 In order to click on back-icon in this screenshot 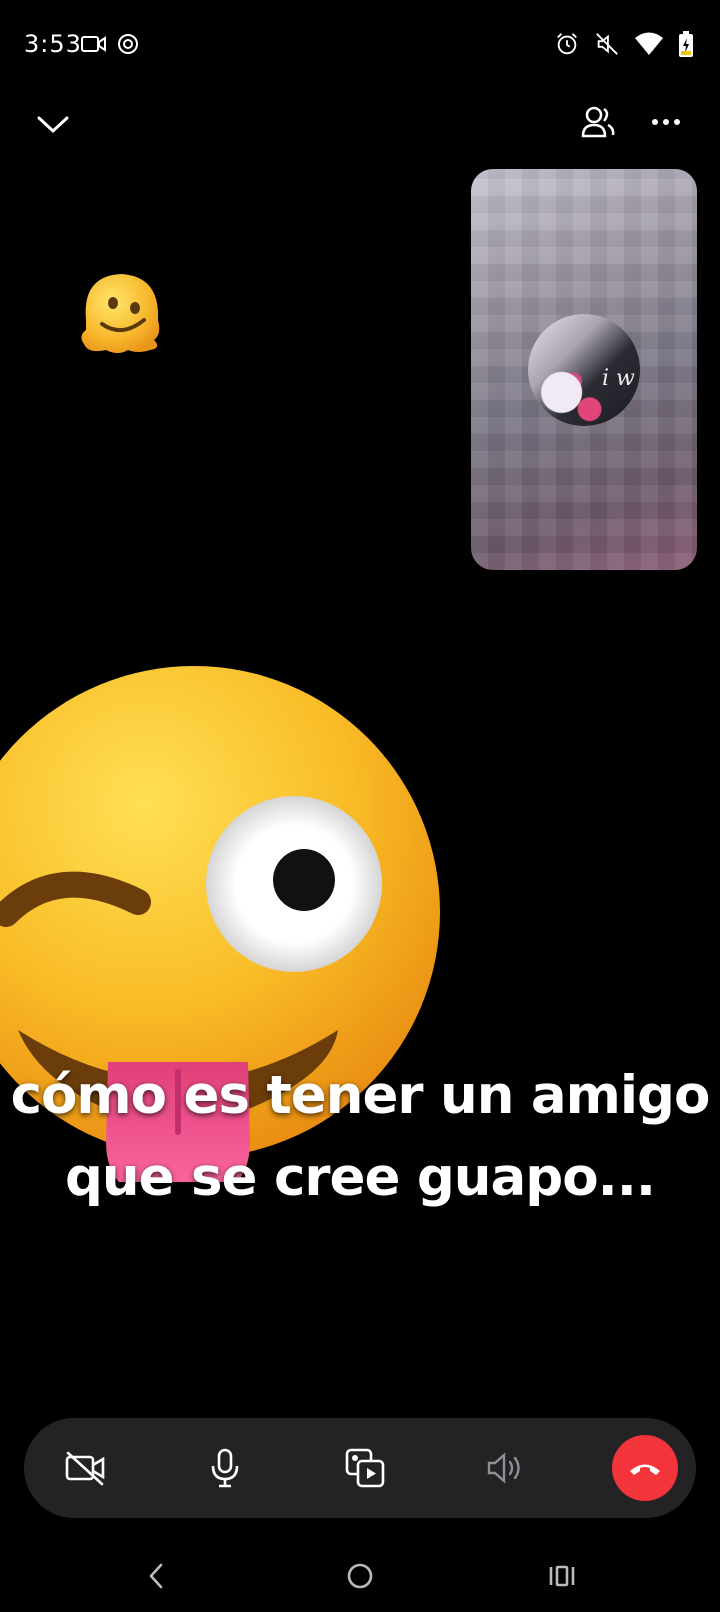, I will do `click(156, 1576)`.